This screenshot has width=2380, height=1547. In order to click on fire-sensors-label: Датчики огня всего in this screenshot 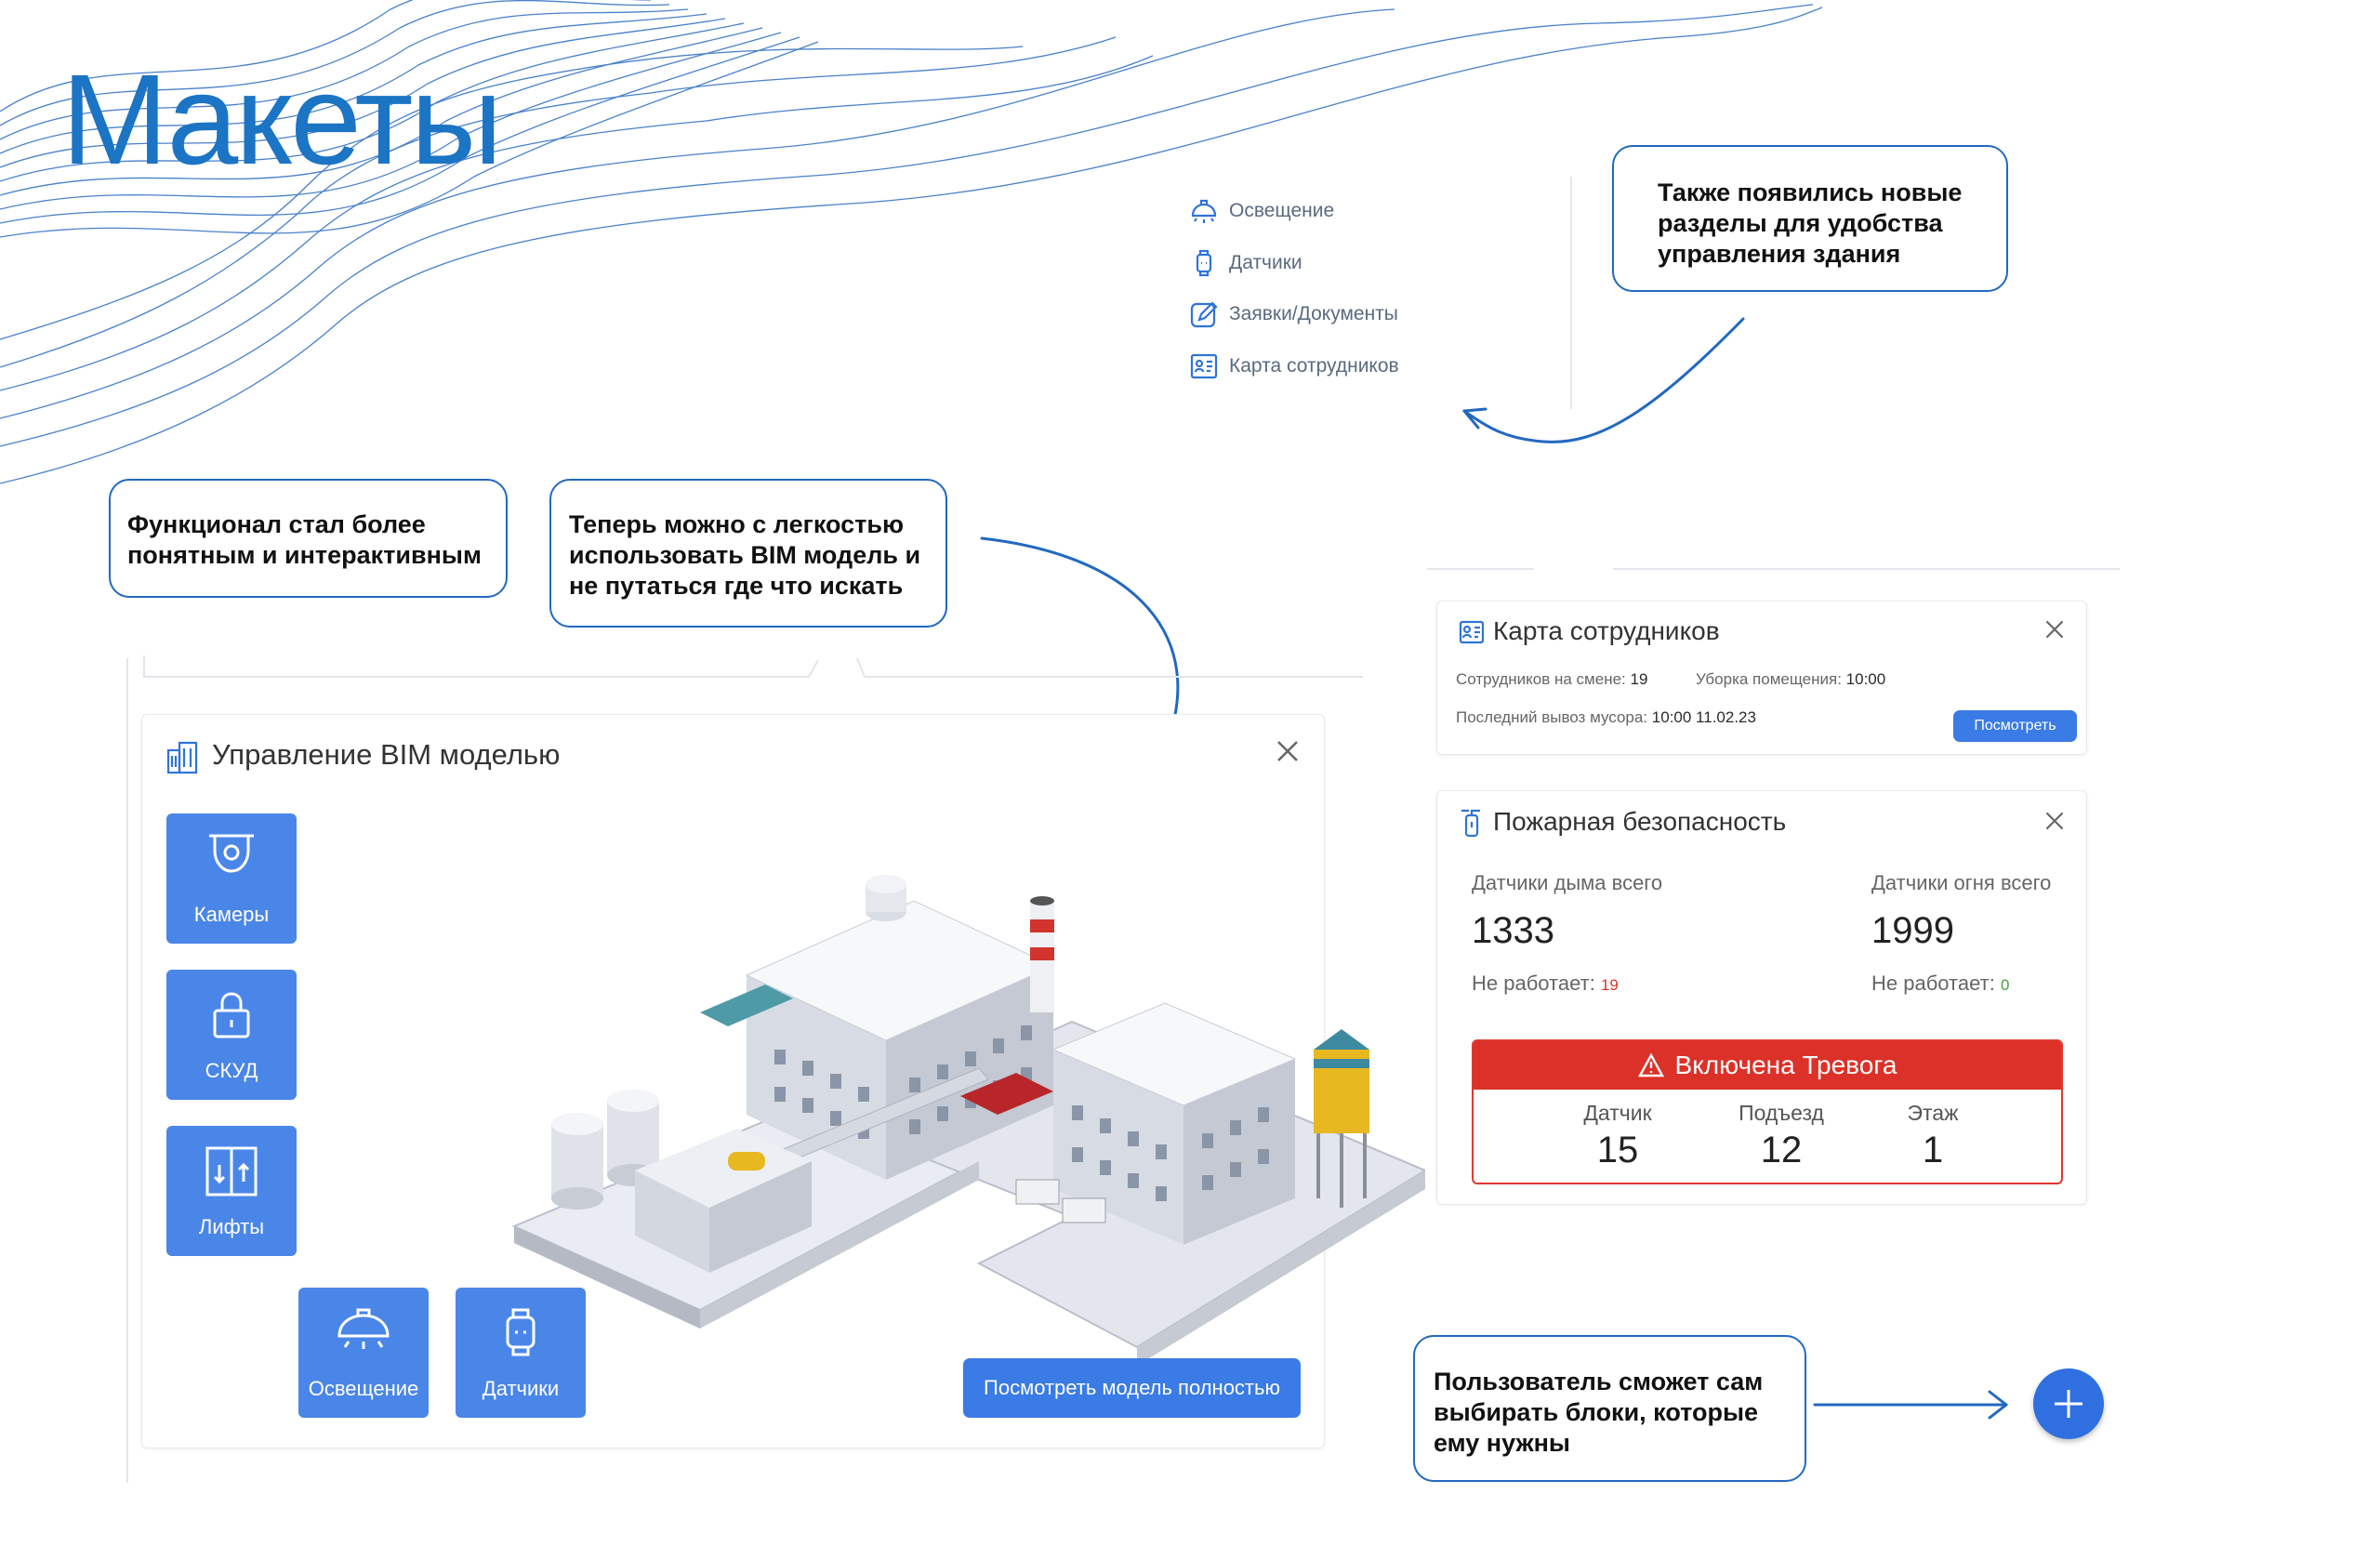, I will do `click(1961, 882)`.